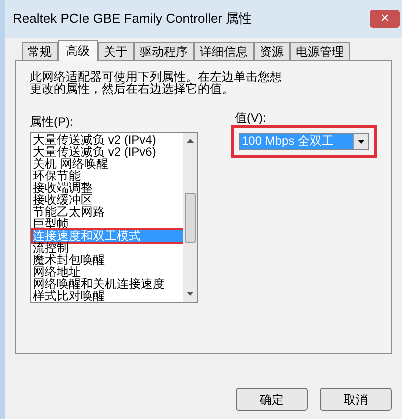 This screenshot has height=419, width=402. I want to click on list-item: 接收缓冲区, so click(108, 200).